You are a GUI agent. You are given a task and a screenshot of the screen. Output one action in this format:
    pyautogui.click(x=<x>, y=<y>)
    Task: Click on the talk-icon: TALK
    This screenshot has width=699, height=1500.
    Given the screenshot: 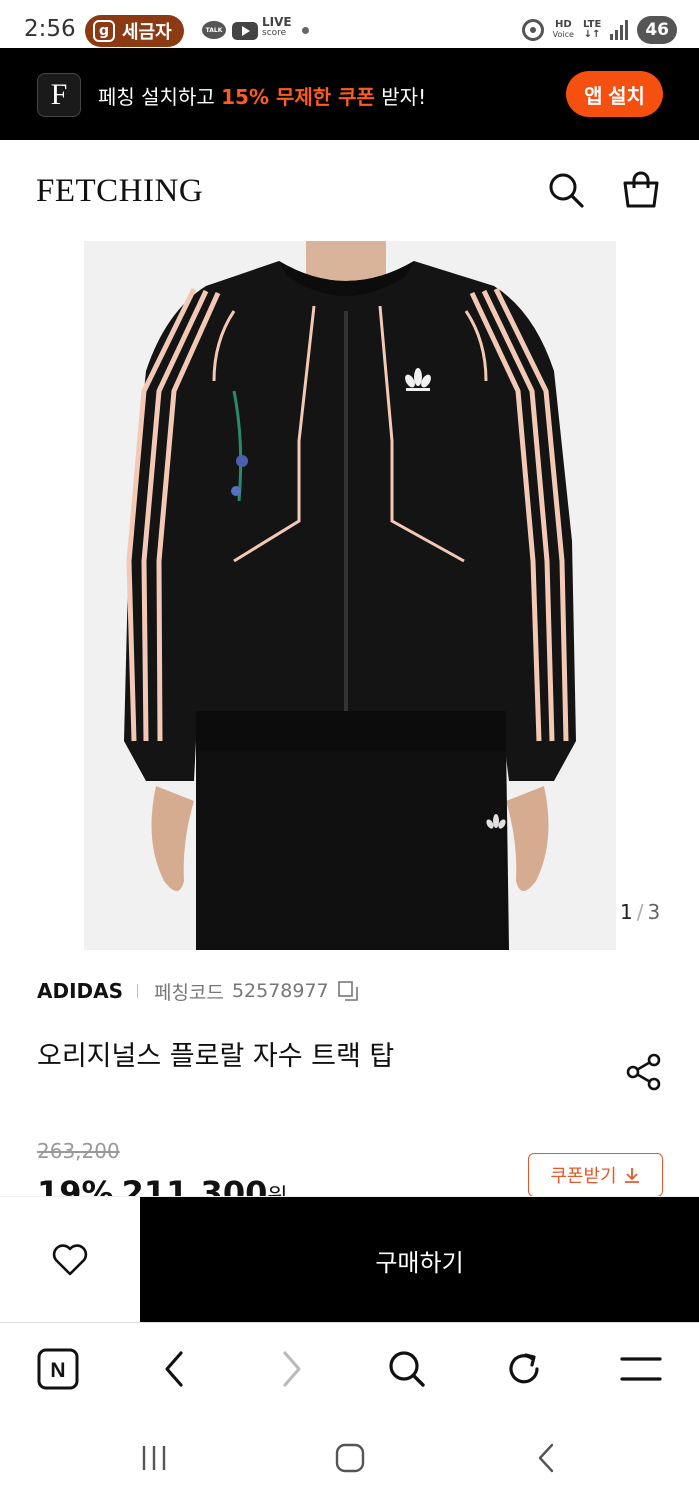 What is the action you would take?
    pyautogui.click(x=214, y=30)
    